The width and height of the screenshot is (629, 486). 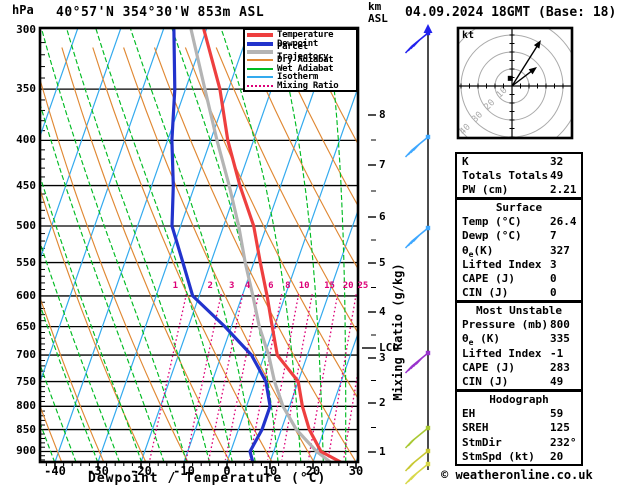 I want to click on mixing-ratio-value: 20, so click(x=348, y=286).